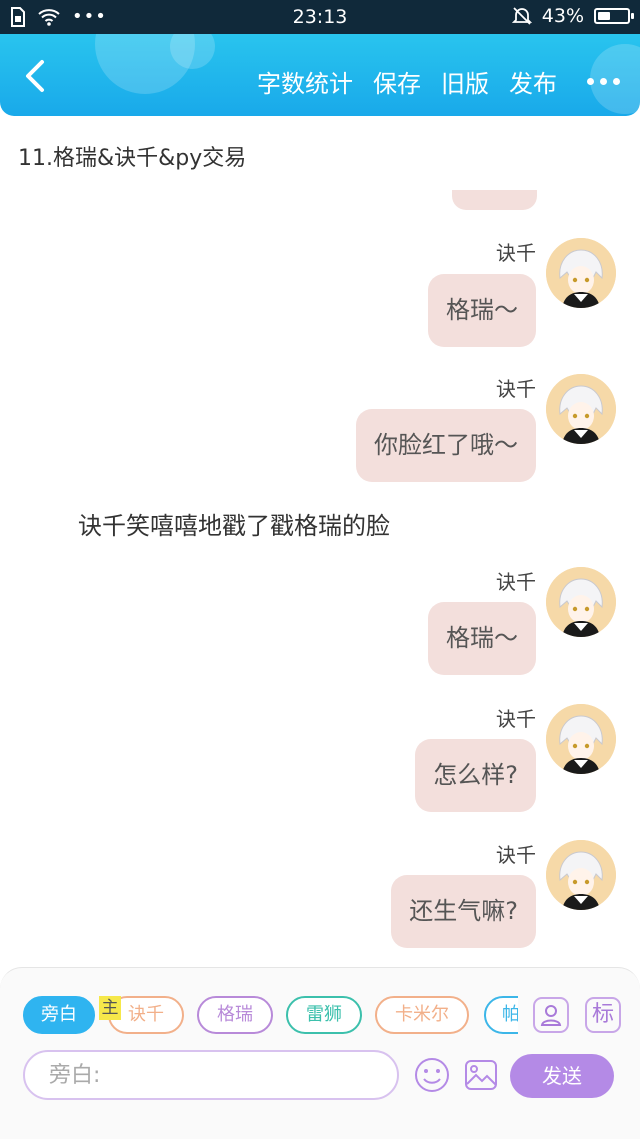 Image resolution: width=640 pixels, height=1139 pixels. What do you see at coordinates (305, 81) in the screenshot?
I see `word-count-button: 字数统计` at bounding box center [305, 81].